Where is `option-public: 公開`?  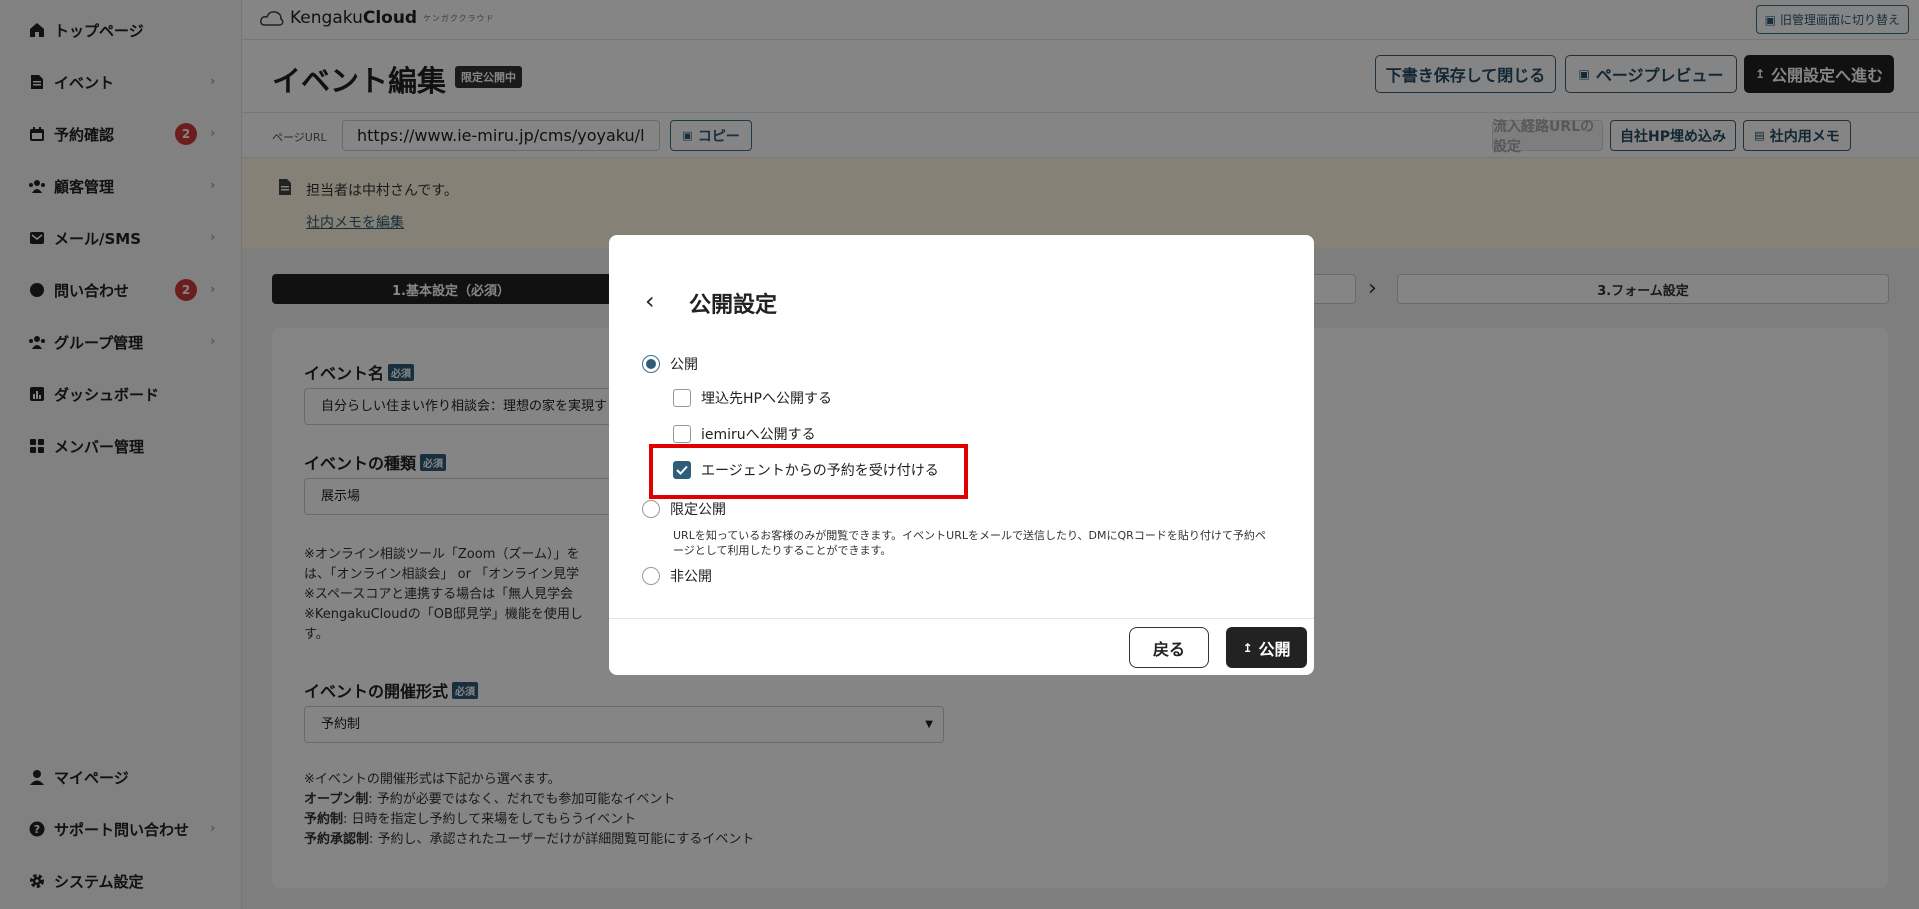 option-public: 公開 is located at coordinates (670, 364).